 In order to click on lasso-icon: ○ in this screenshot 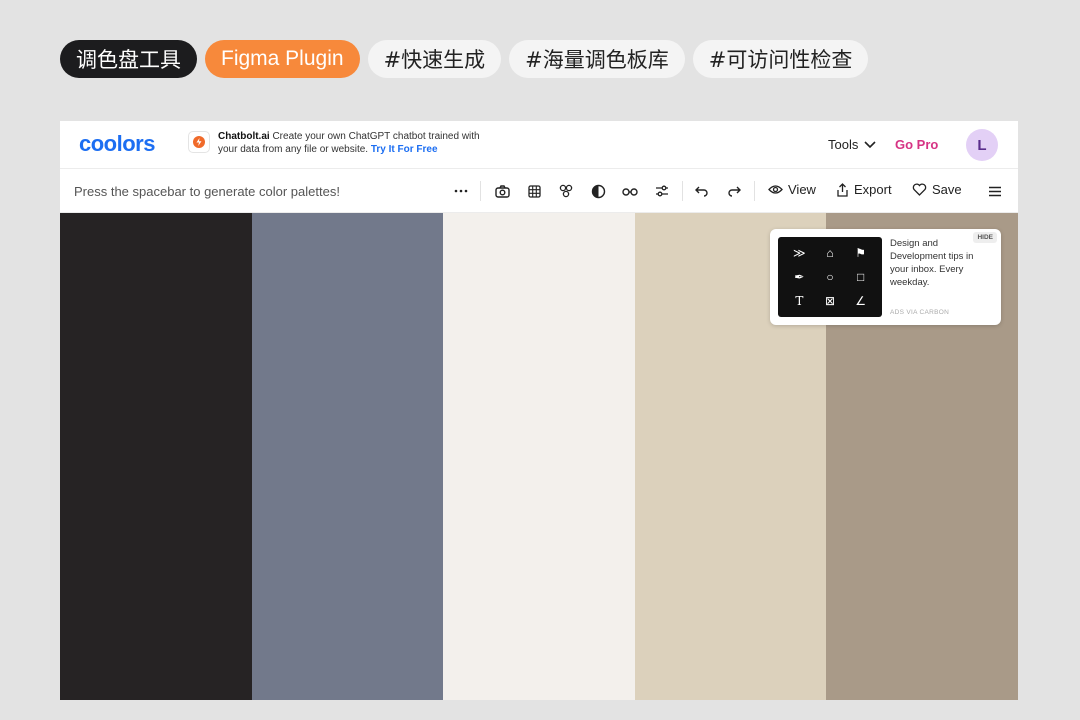, I will do `click(830, 277)`.